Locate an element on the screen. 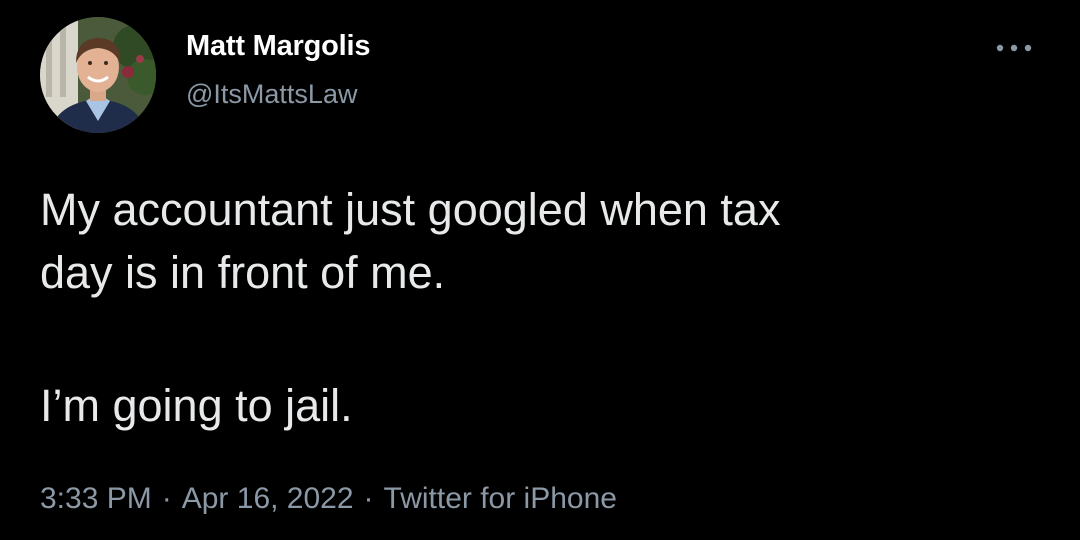  tweet-source: Twitter for iPhone is located at coordinates (500, 498).